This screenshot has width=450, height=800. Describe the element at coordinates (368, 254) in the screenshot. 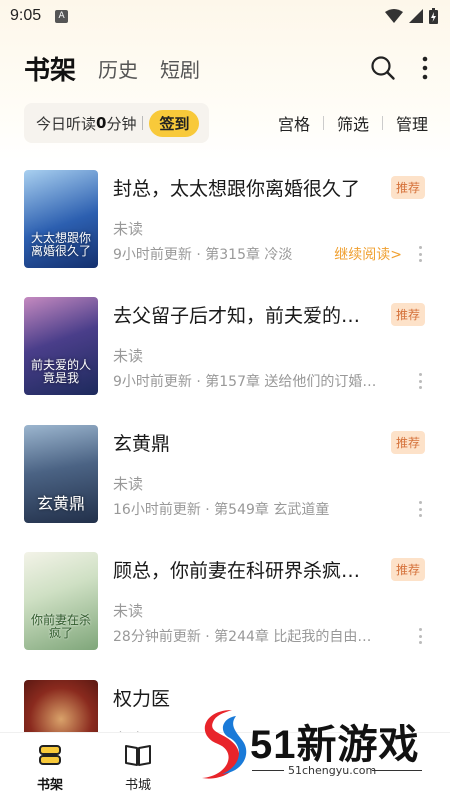

I see `continue-reading-link: 继续阅读>` at that location.